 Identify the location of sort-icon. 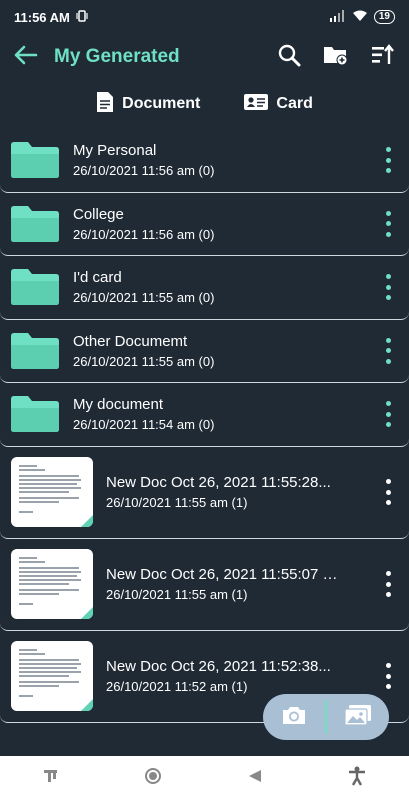
(383, 57).